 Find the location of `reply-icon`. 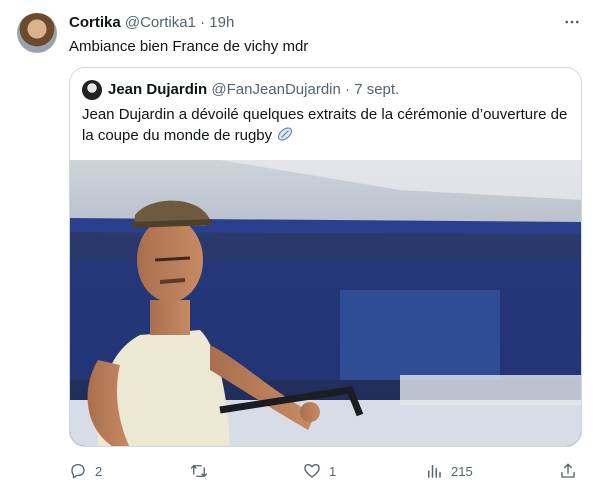

reply-icon is located at coordinates (78, 471).